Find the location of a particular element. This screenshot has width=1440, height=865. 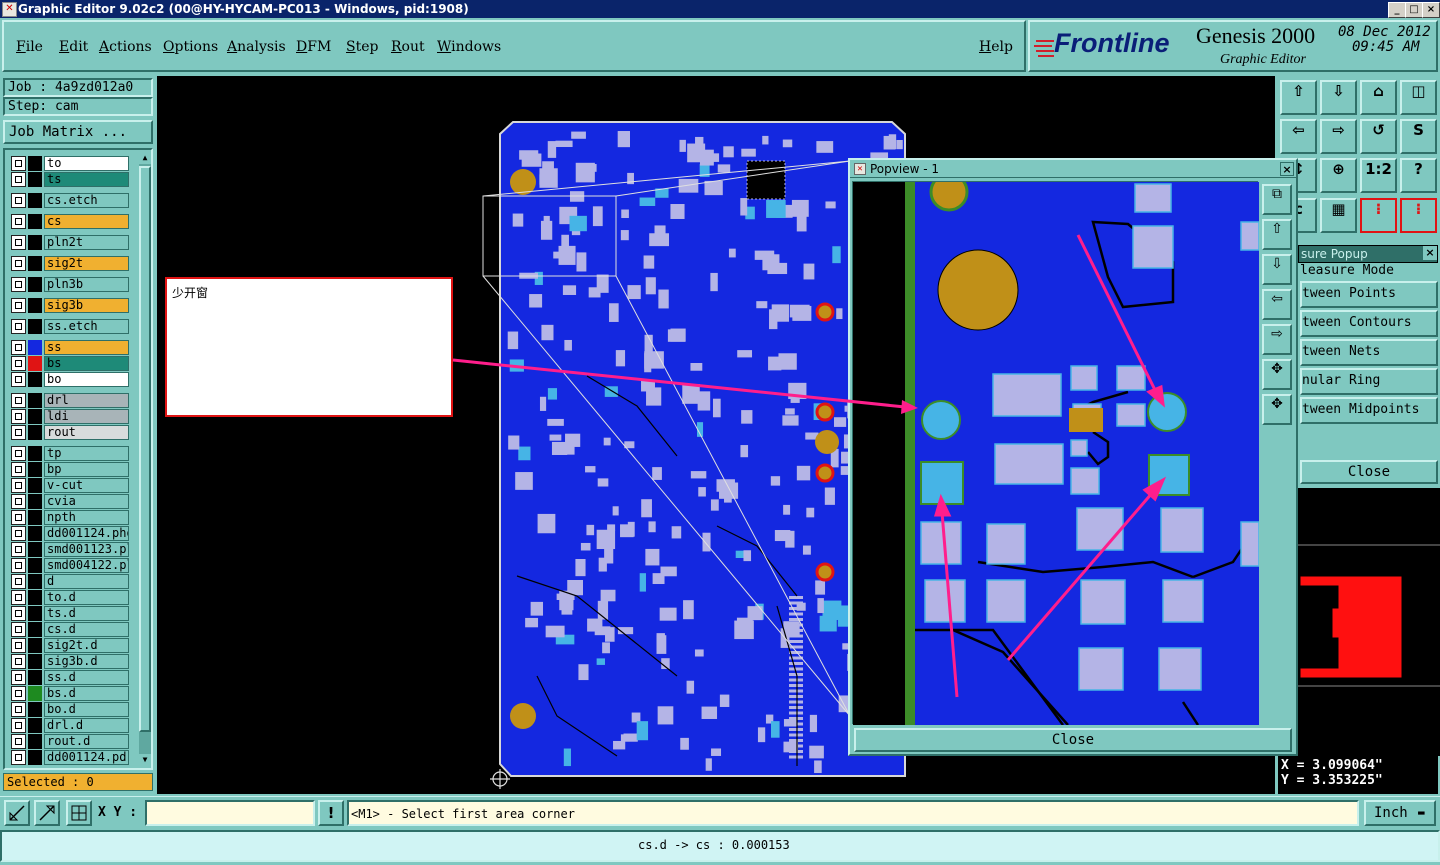

layer-name: ss.etch is located at coordinates (86, 326).